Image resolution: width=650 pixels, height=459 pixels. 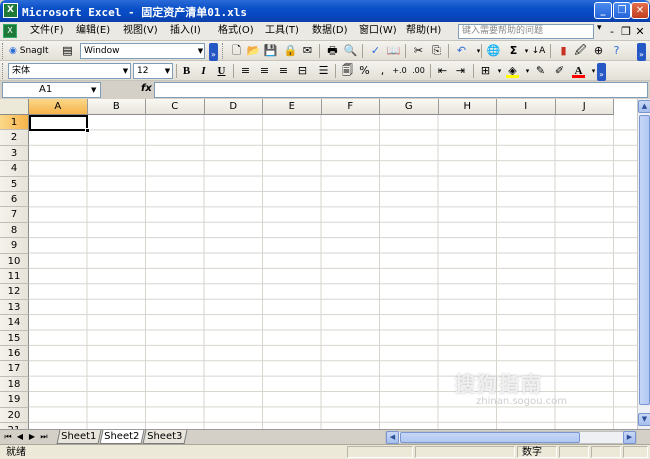 What do you see at coordinates (165, 437) in the screenshot?
I see `tab-sheet3: Sheet3` at bounding box center [165, 437].